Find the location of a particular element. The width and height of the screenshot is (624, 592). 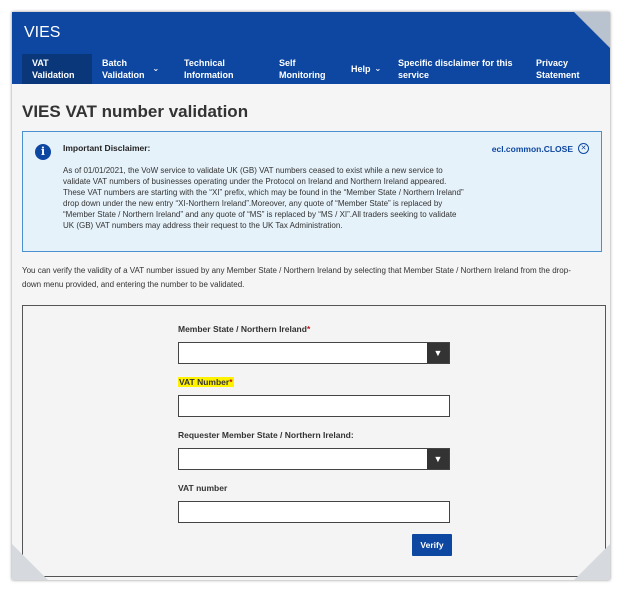

nav-help: Help ⌄ is located at coordinates (364, 69).